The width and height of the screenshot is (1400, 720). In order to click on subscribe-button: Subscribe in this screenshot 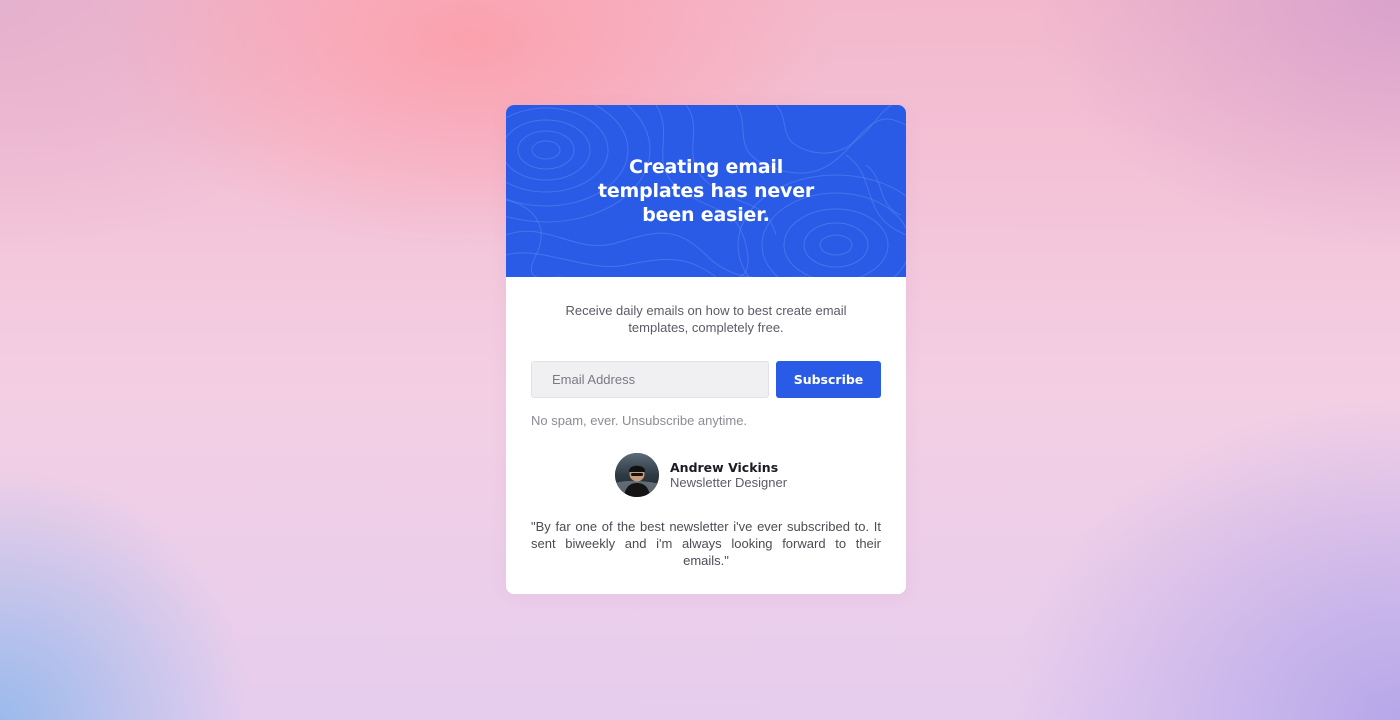, I will do `click(828, 379)`.